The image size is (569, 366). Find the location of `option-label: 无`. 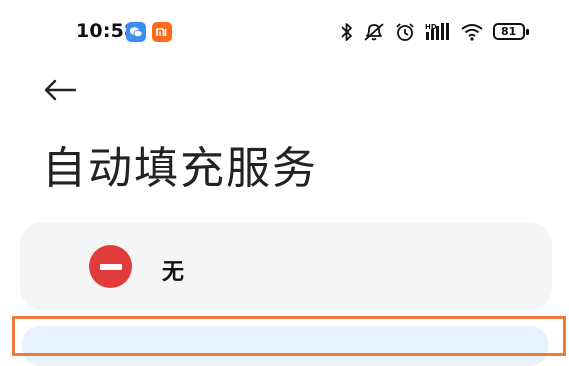

option-label: 无 is located at coordinates (173, 272).